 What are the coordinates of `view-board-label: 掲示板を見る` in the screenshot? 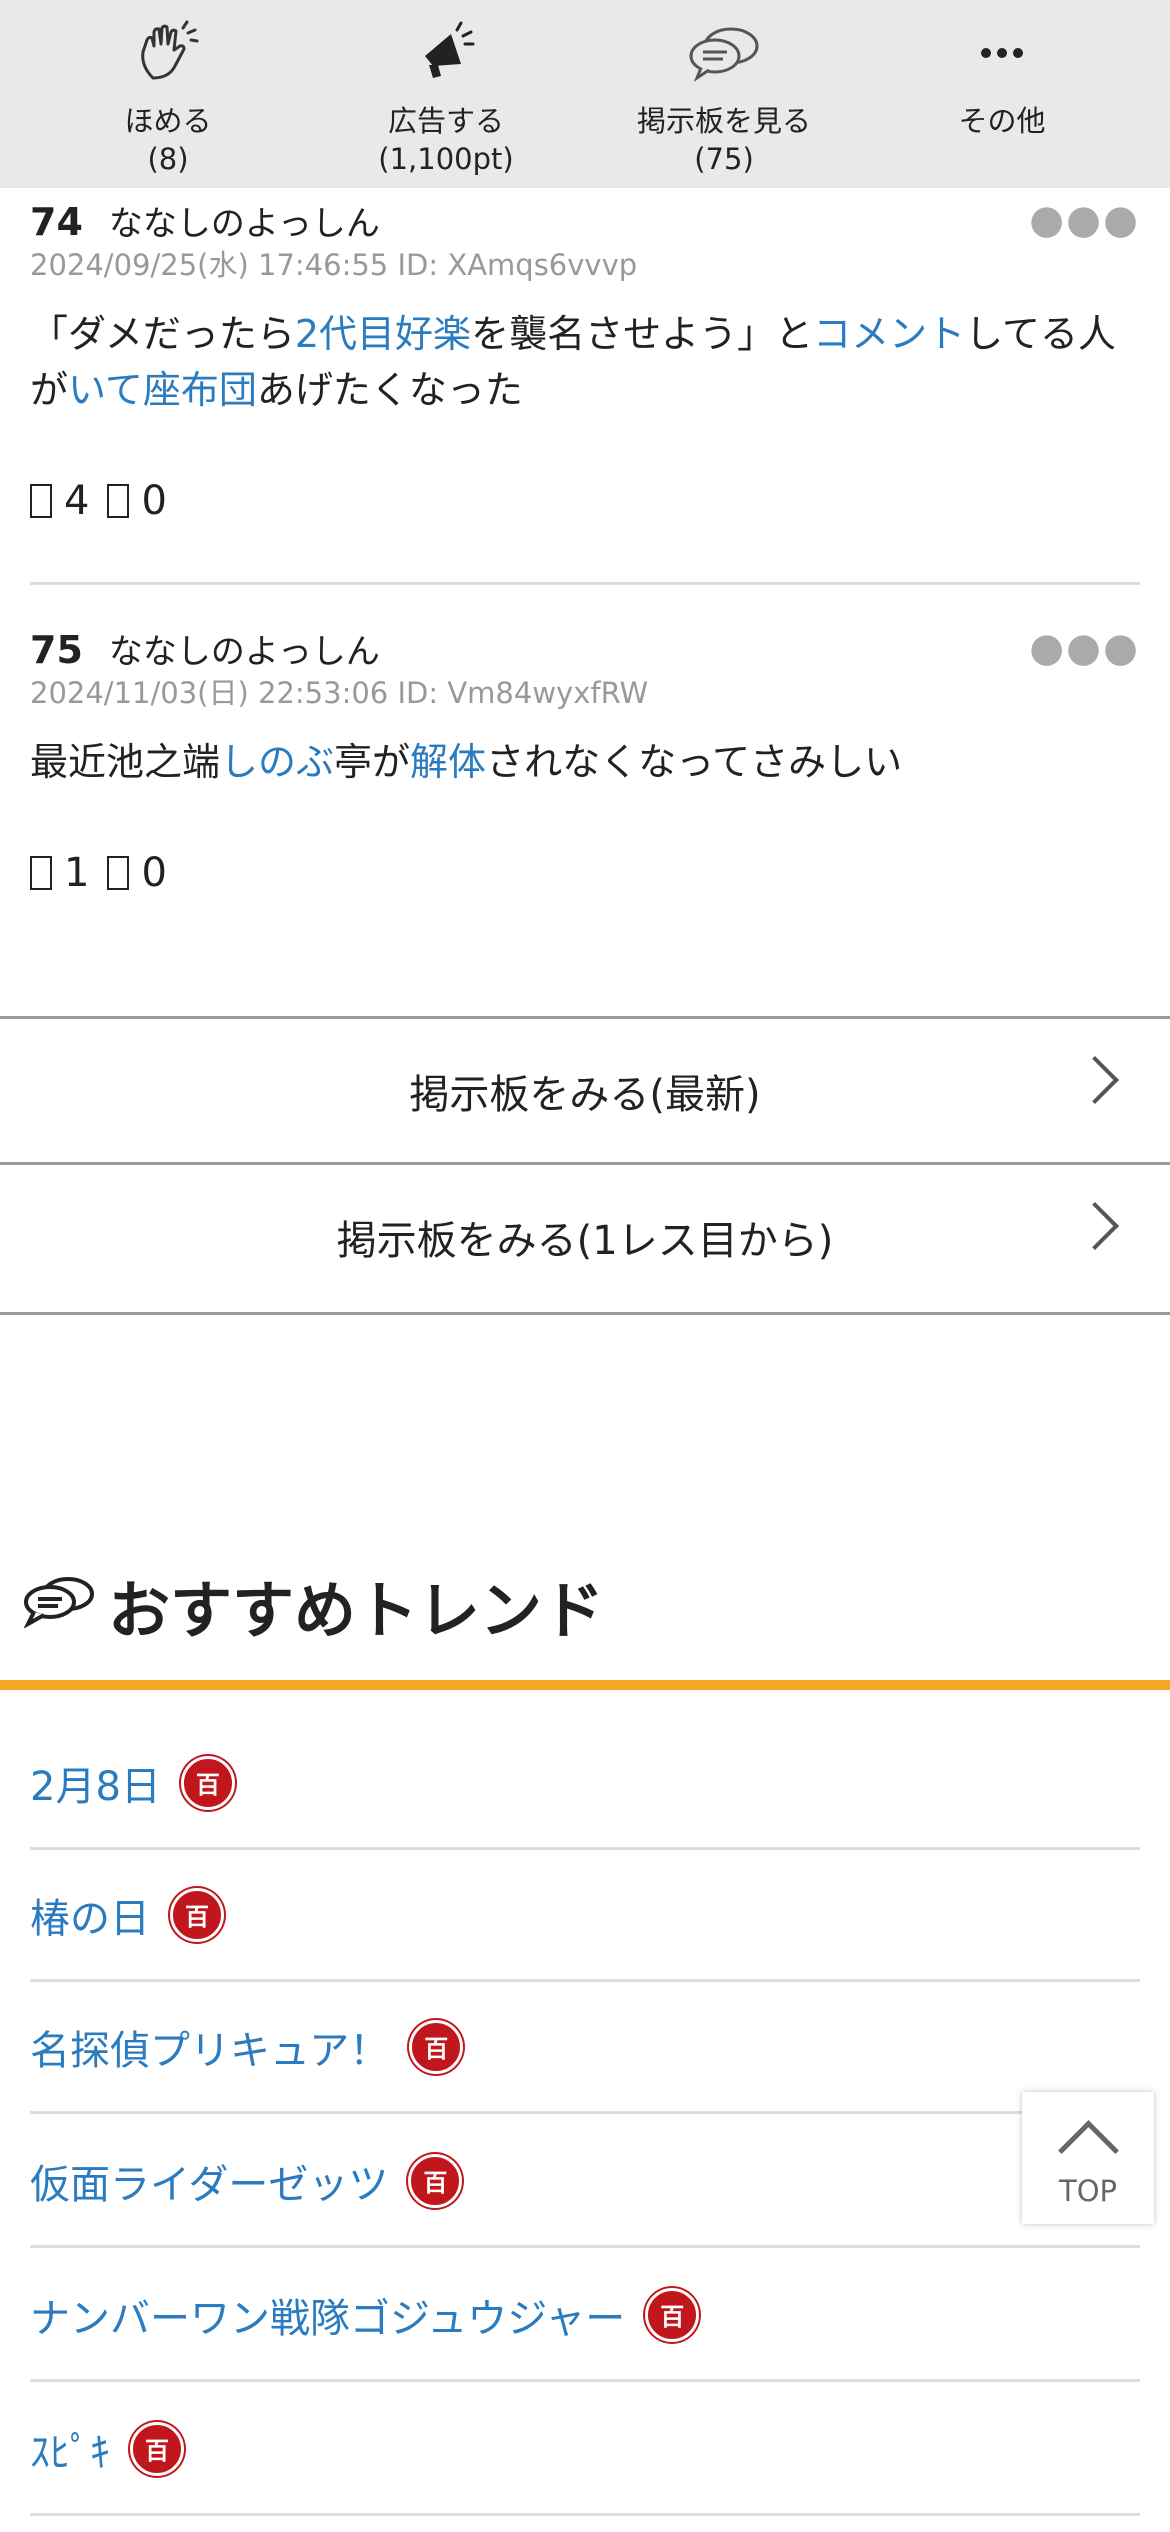 It's located at (723, 121).